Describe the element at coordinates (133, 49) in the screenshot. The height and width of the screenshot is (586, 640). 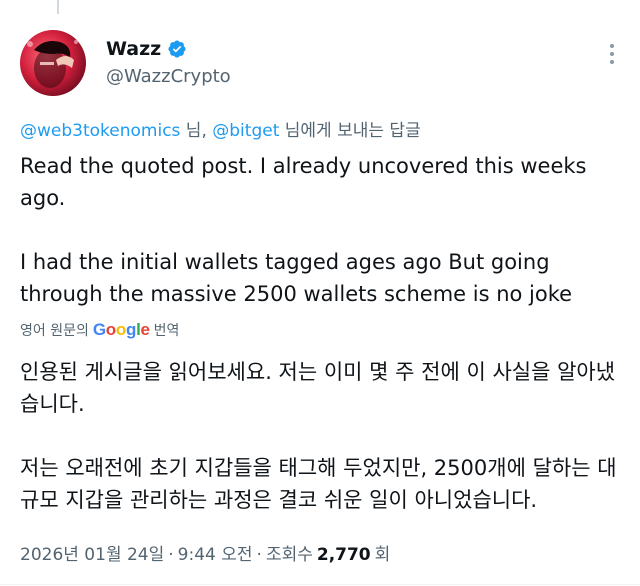
I see `author-display-name: Wazz` at that location.